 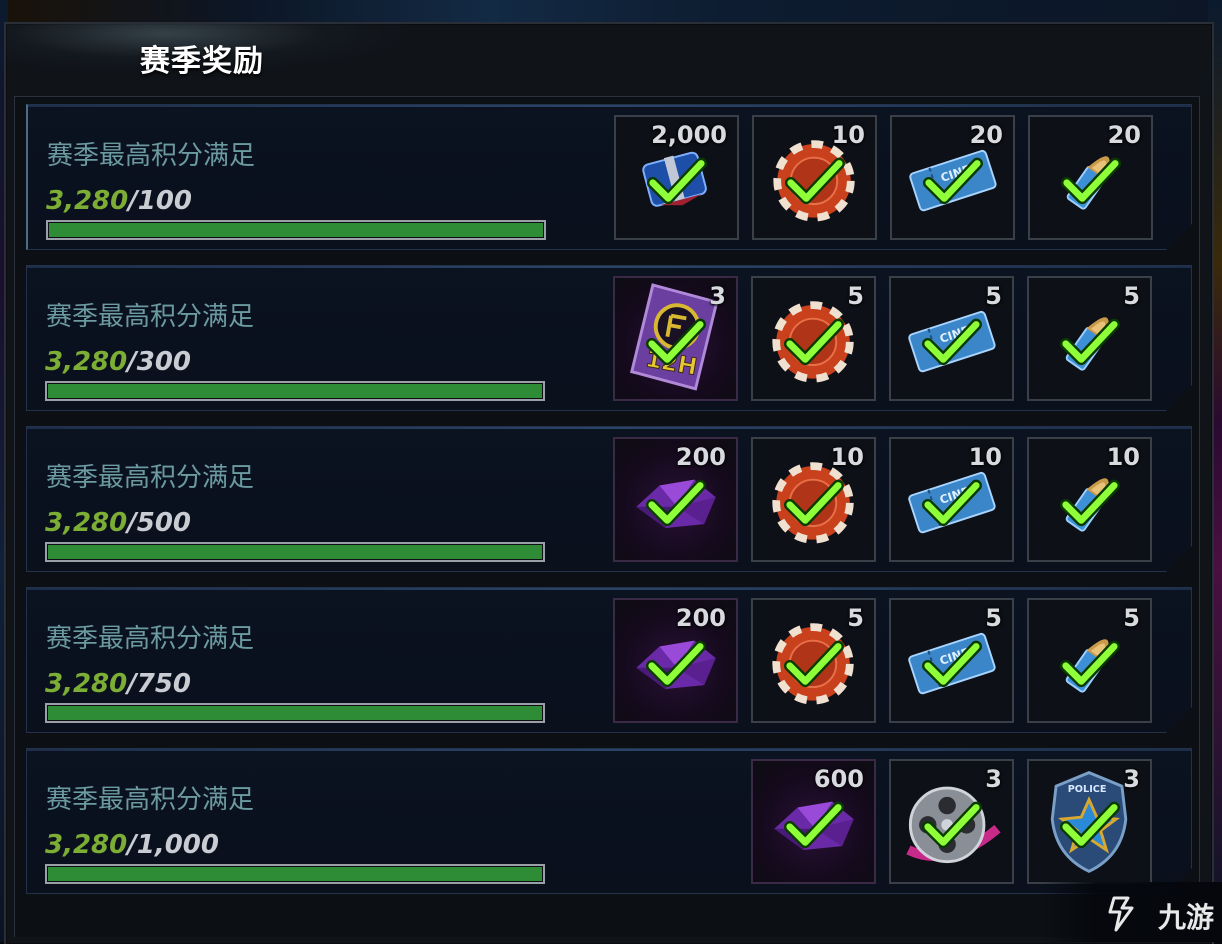 I want to click on reward-quantity: 600, so click(x=838, y=779).